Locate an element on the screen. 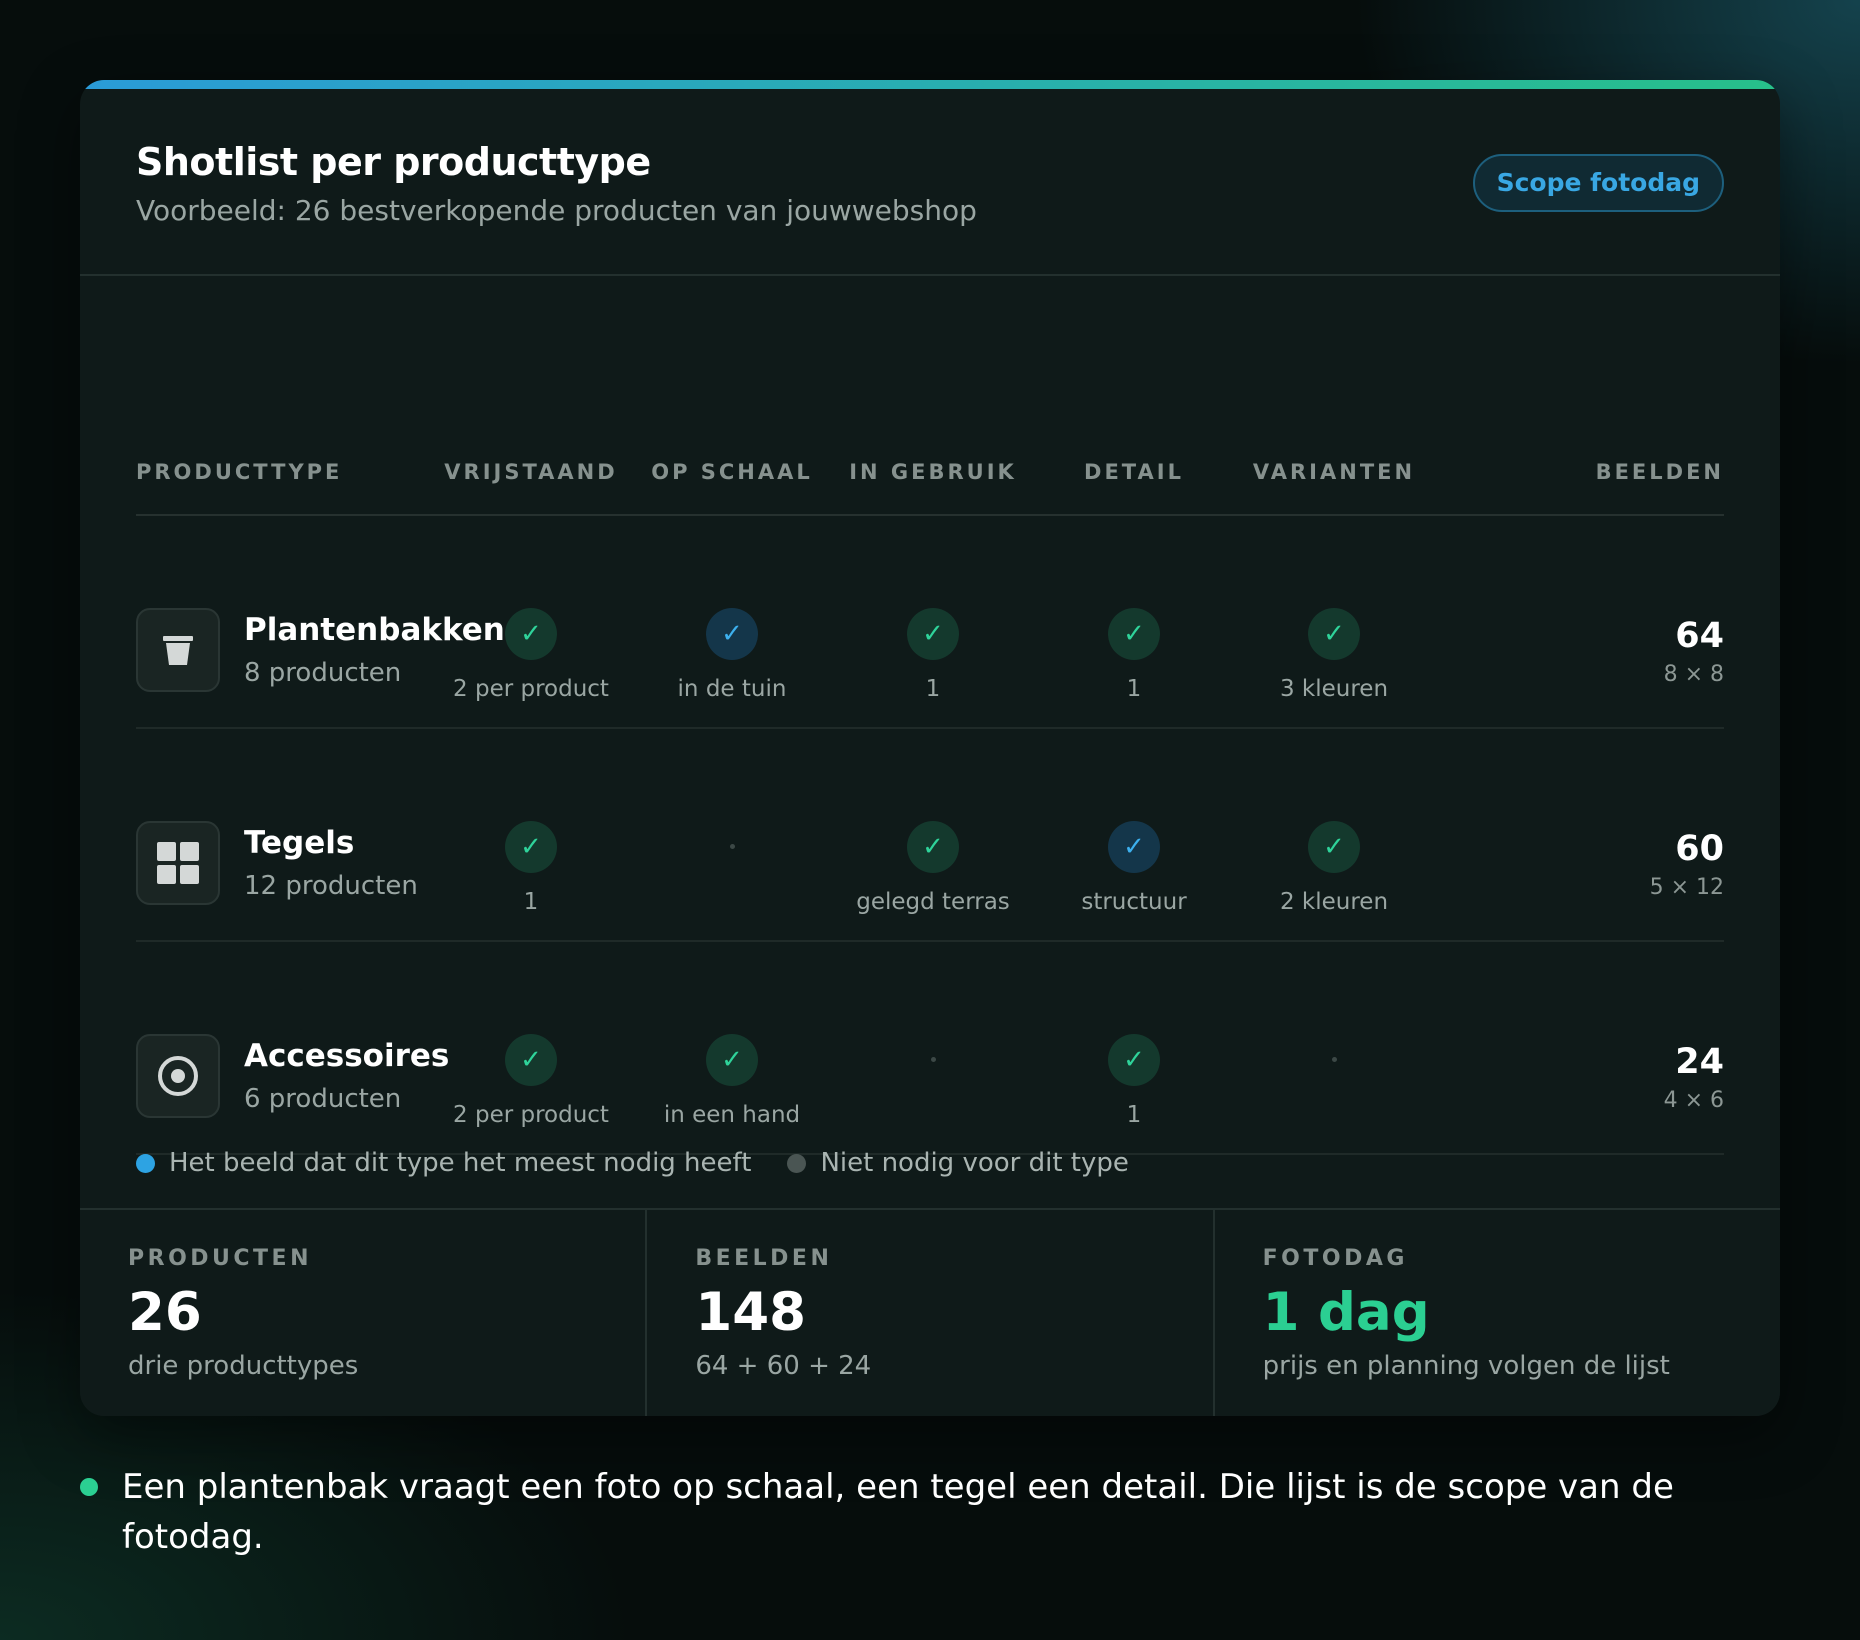 This screenshot has width=1860, height=1640. header-beelden: BEELDEN is located at coordinates (1659, 472).